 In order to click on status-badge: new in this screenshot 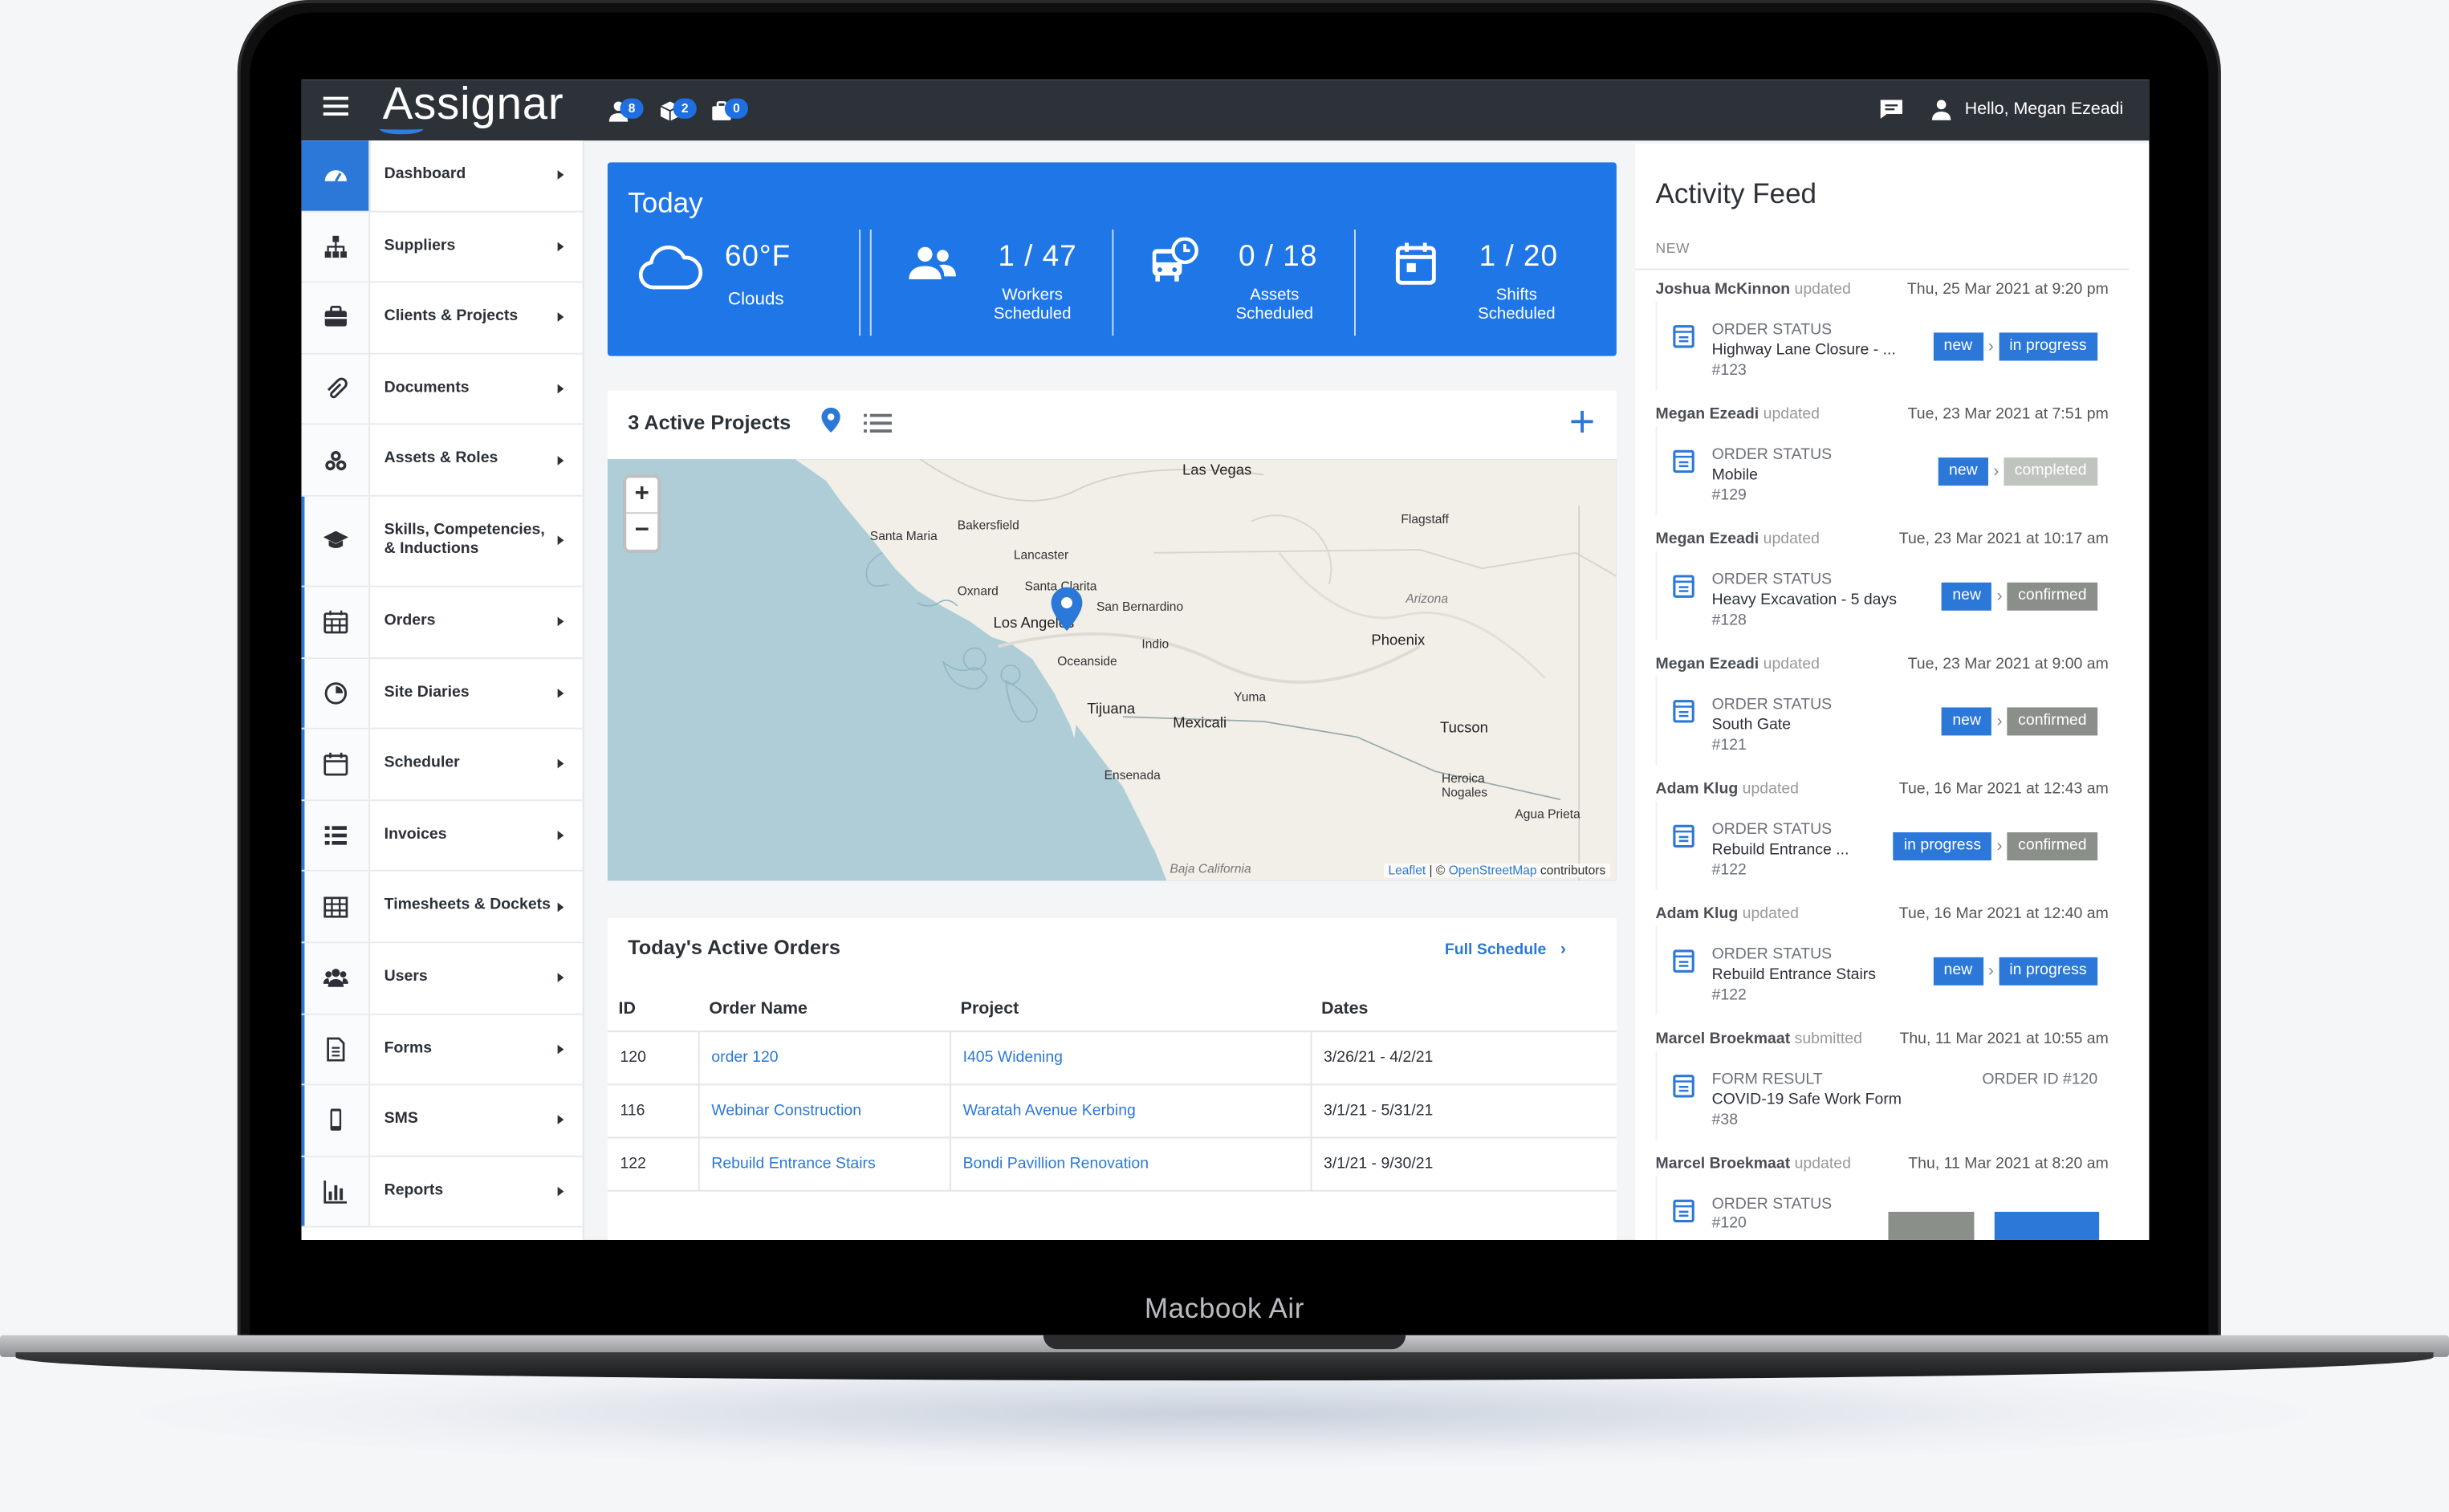, I will do `click(1964, 472)`.